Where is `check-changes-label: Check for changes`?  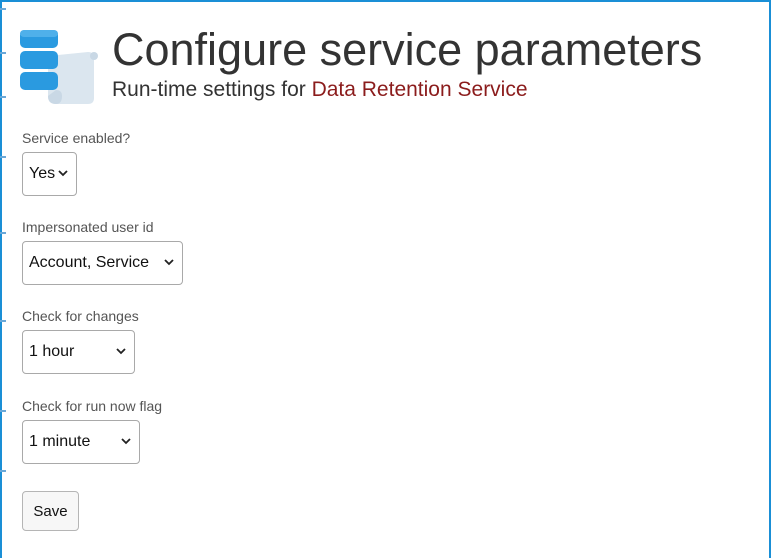
check-changes-label: Check for changes is located at coordinates (80, 316).